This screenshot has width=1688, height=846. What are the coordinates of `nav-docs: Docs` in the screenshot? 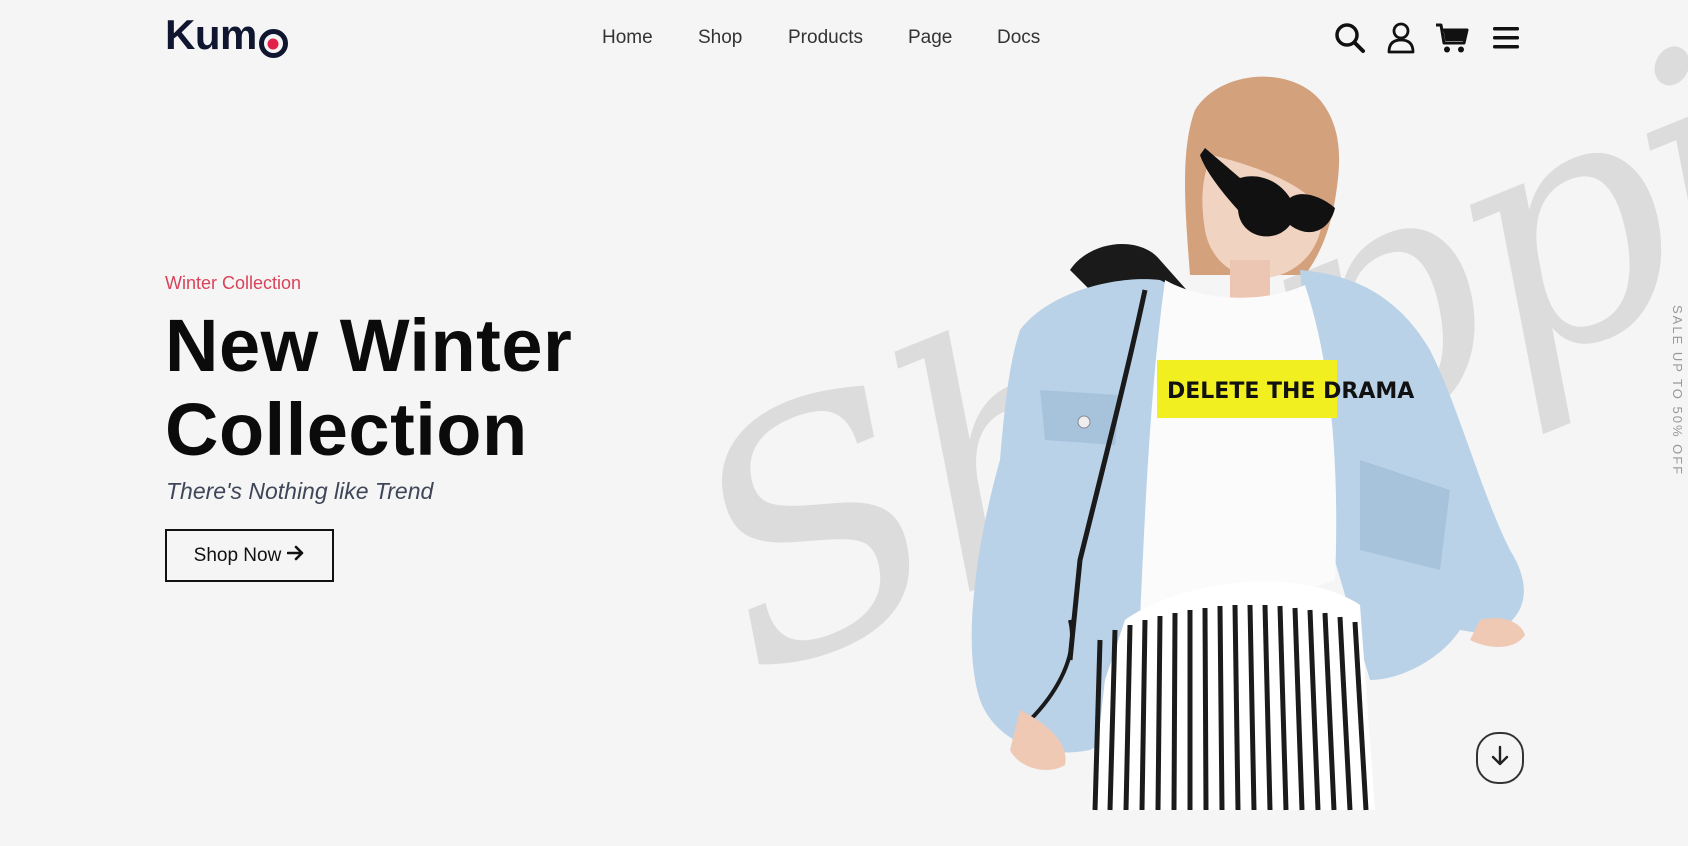 It's located at (1018, 38).